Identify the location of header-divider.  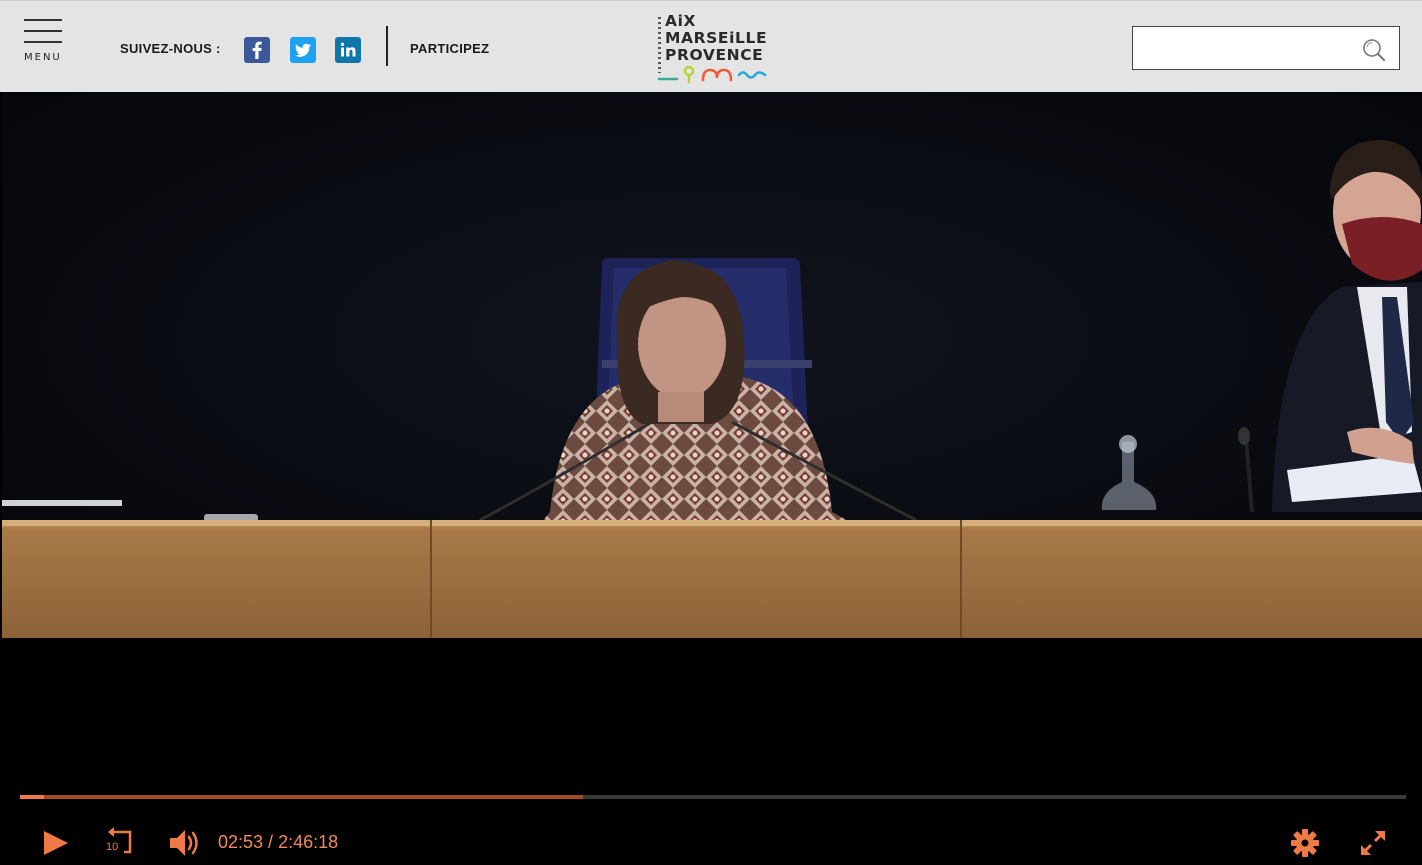
(387, 46).